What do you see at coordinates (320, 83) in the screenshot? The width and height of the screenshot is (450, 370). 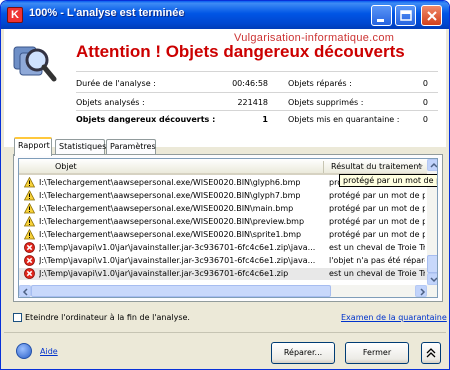 I see `repaired-label: Objets réparés :` at bounding box center [320, 83].